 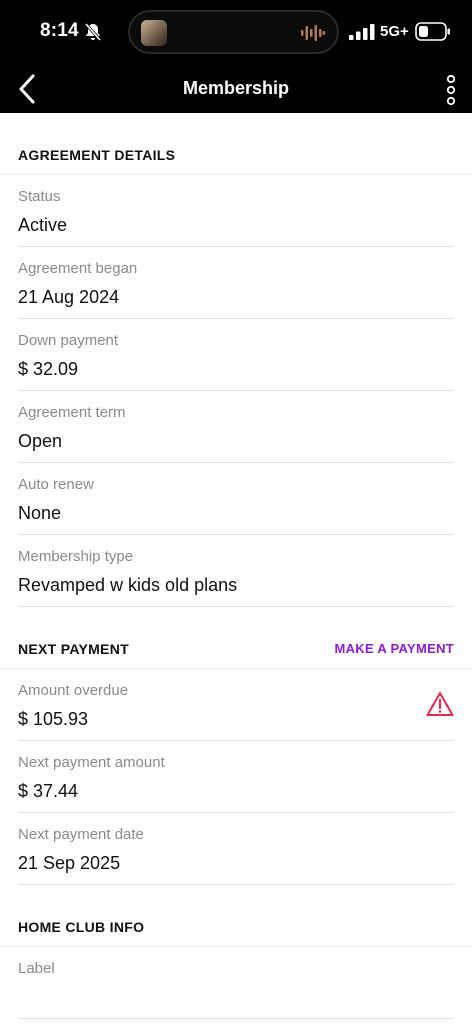 I want to click on field-next-payment-amount: Next payment amount $ 37.44, so click(x=236, y=777).